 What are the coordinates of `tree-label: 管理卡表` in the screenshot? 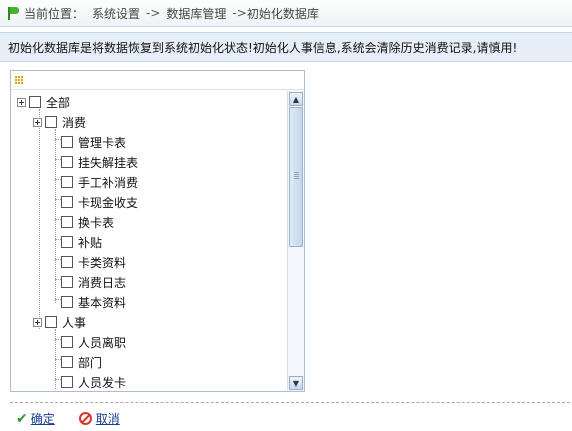 It's located at (102, 142).